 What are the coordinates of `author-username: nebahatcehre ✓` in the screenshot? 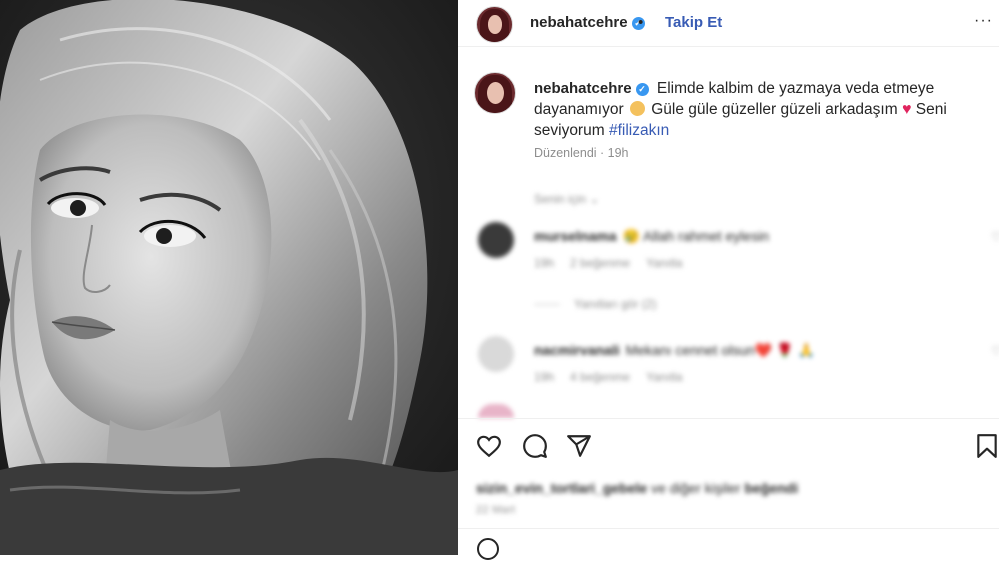 It's located at (587, 22).